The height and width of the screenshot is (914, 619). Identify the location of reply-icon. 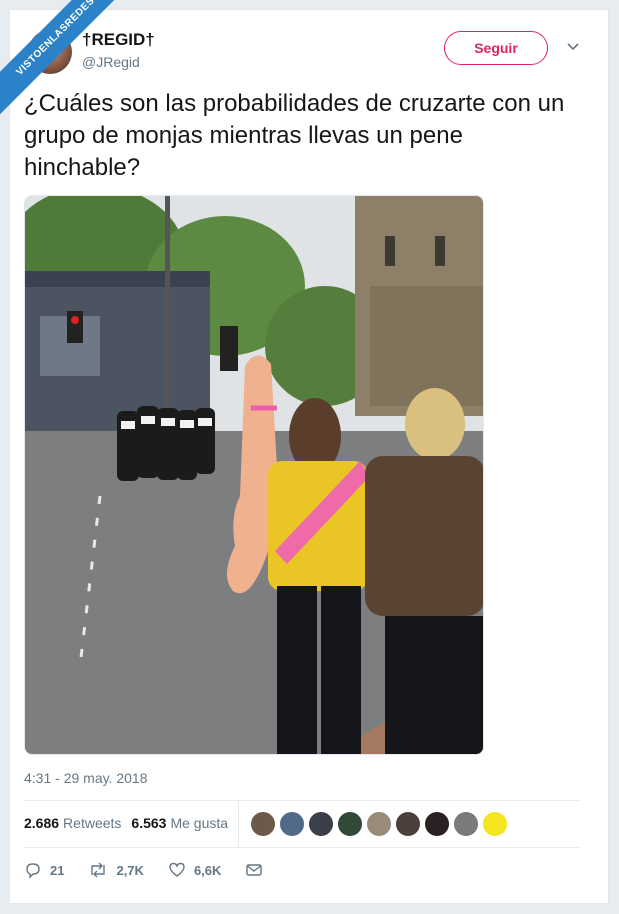
(33, 871).